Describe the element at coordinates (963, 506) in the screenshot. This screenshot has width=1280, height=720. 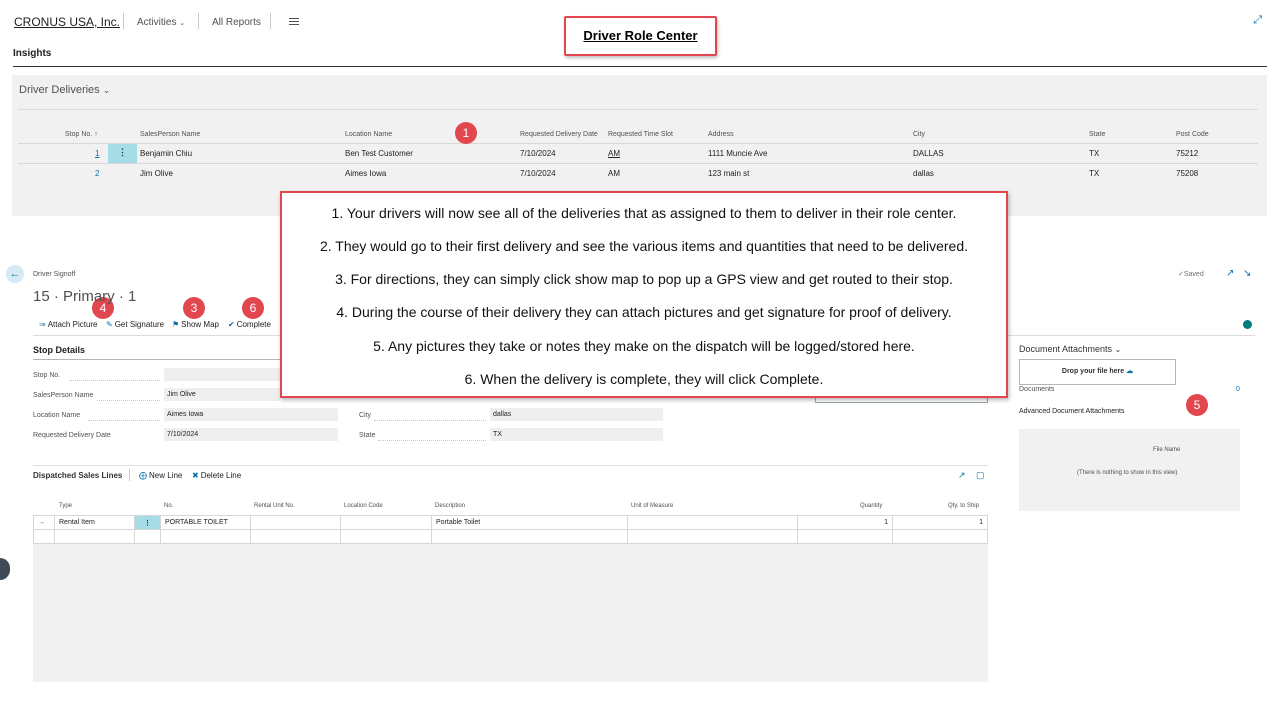
I see `col-qty-to-ship: Qty. to Ship` at that location.